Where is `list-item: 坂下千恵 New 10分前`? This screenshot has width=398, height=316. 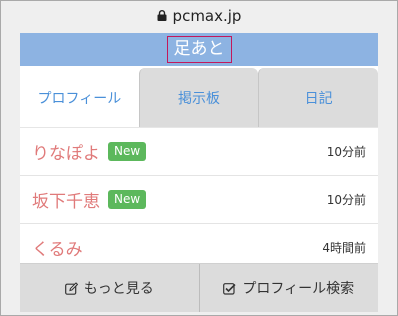
list-item: 坂下千恵 New 10分前 is located at coordinates (199, 200).